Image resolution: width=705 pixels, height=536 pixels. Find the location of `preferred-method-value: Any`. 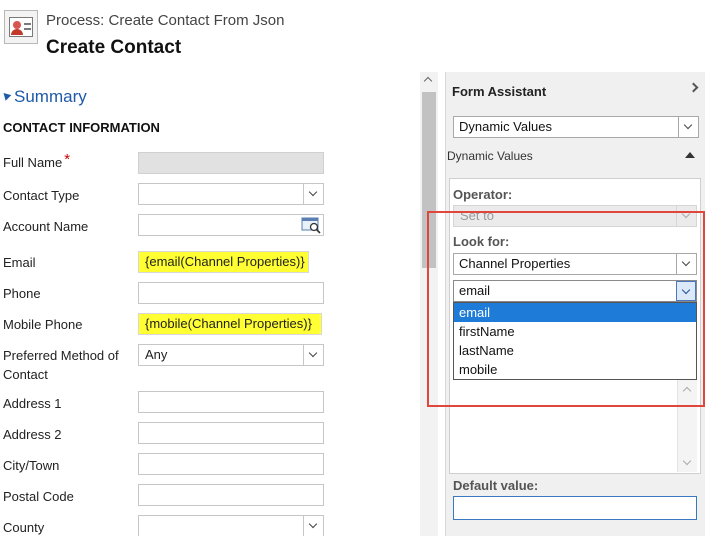

preferred-method-value: Any is located at coordinates (156, 354).